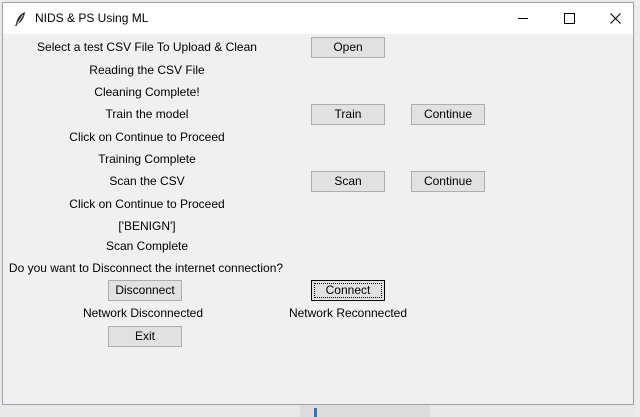 The image size is (640, 417). What do you see at coordinates (147, 70) in the screenshot?
I see `reading-csv-label: Reading the CSV File` at bounding box center [147, 70].